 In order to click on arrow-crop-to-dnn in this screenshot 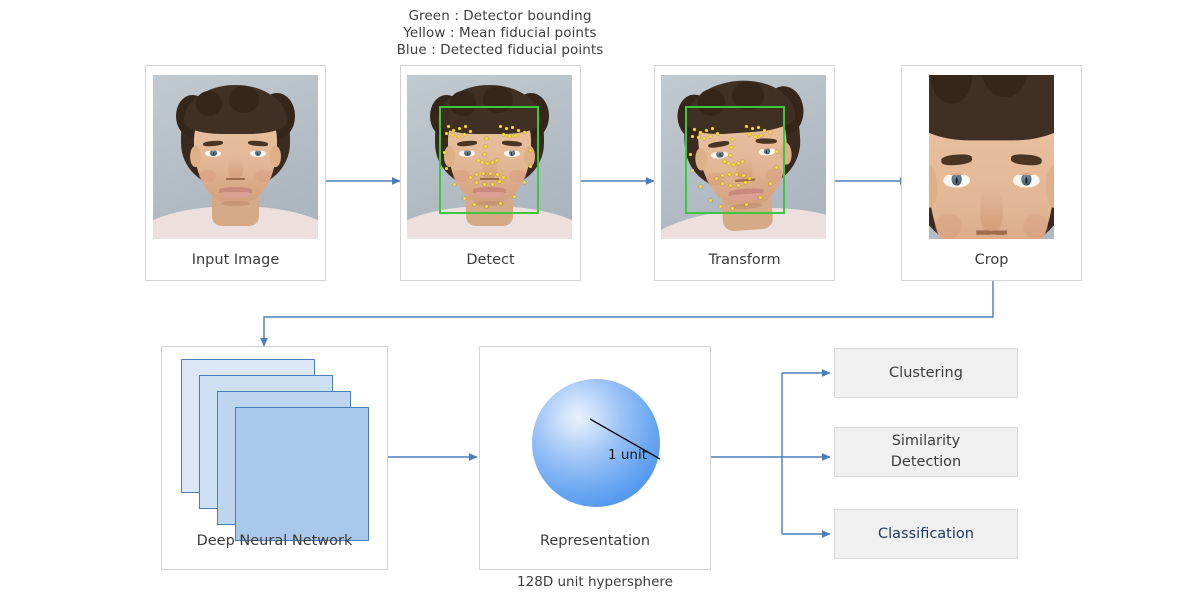, I will do `click(627, 314)`.